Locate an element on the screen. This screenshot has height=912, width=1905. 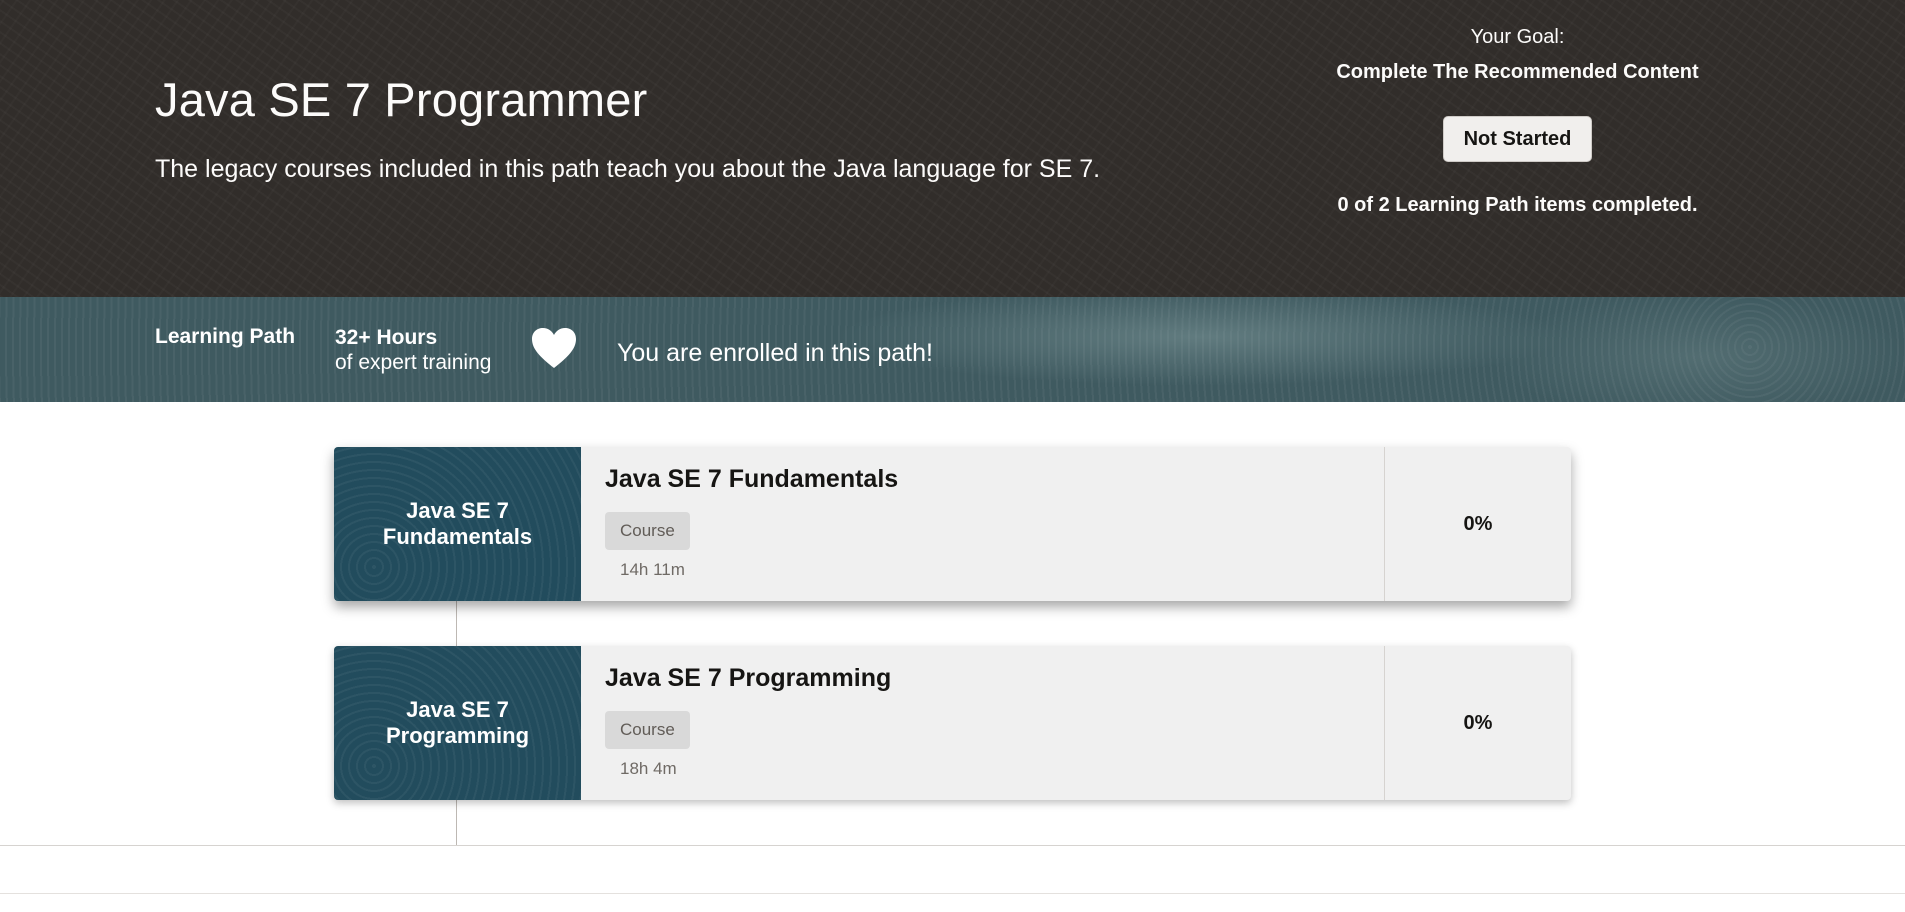
thumbnail-line: Programming is located at coordinates (457, 735).